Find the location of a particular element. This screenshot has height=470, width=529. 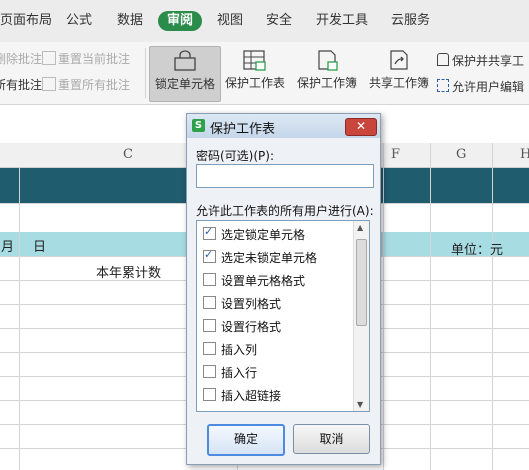

delete-comment-button: 删除批注 is located at coordinates (21, 58).